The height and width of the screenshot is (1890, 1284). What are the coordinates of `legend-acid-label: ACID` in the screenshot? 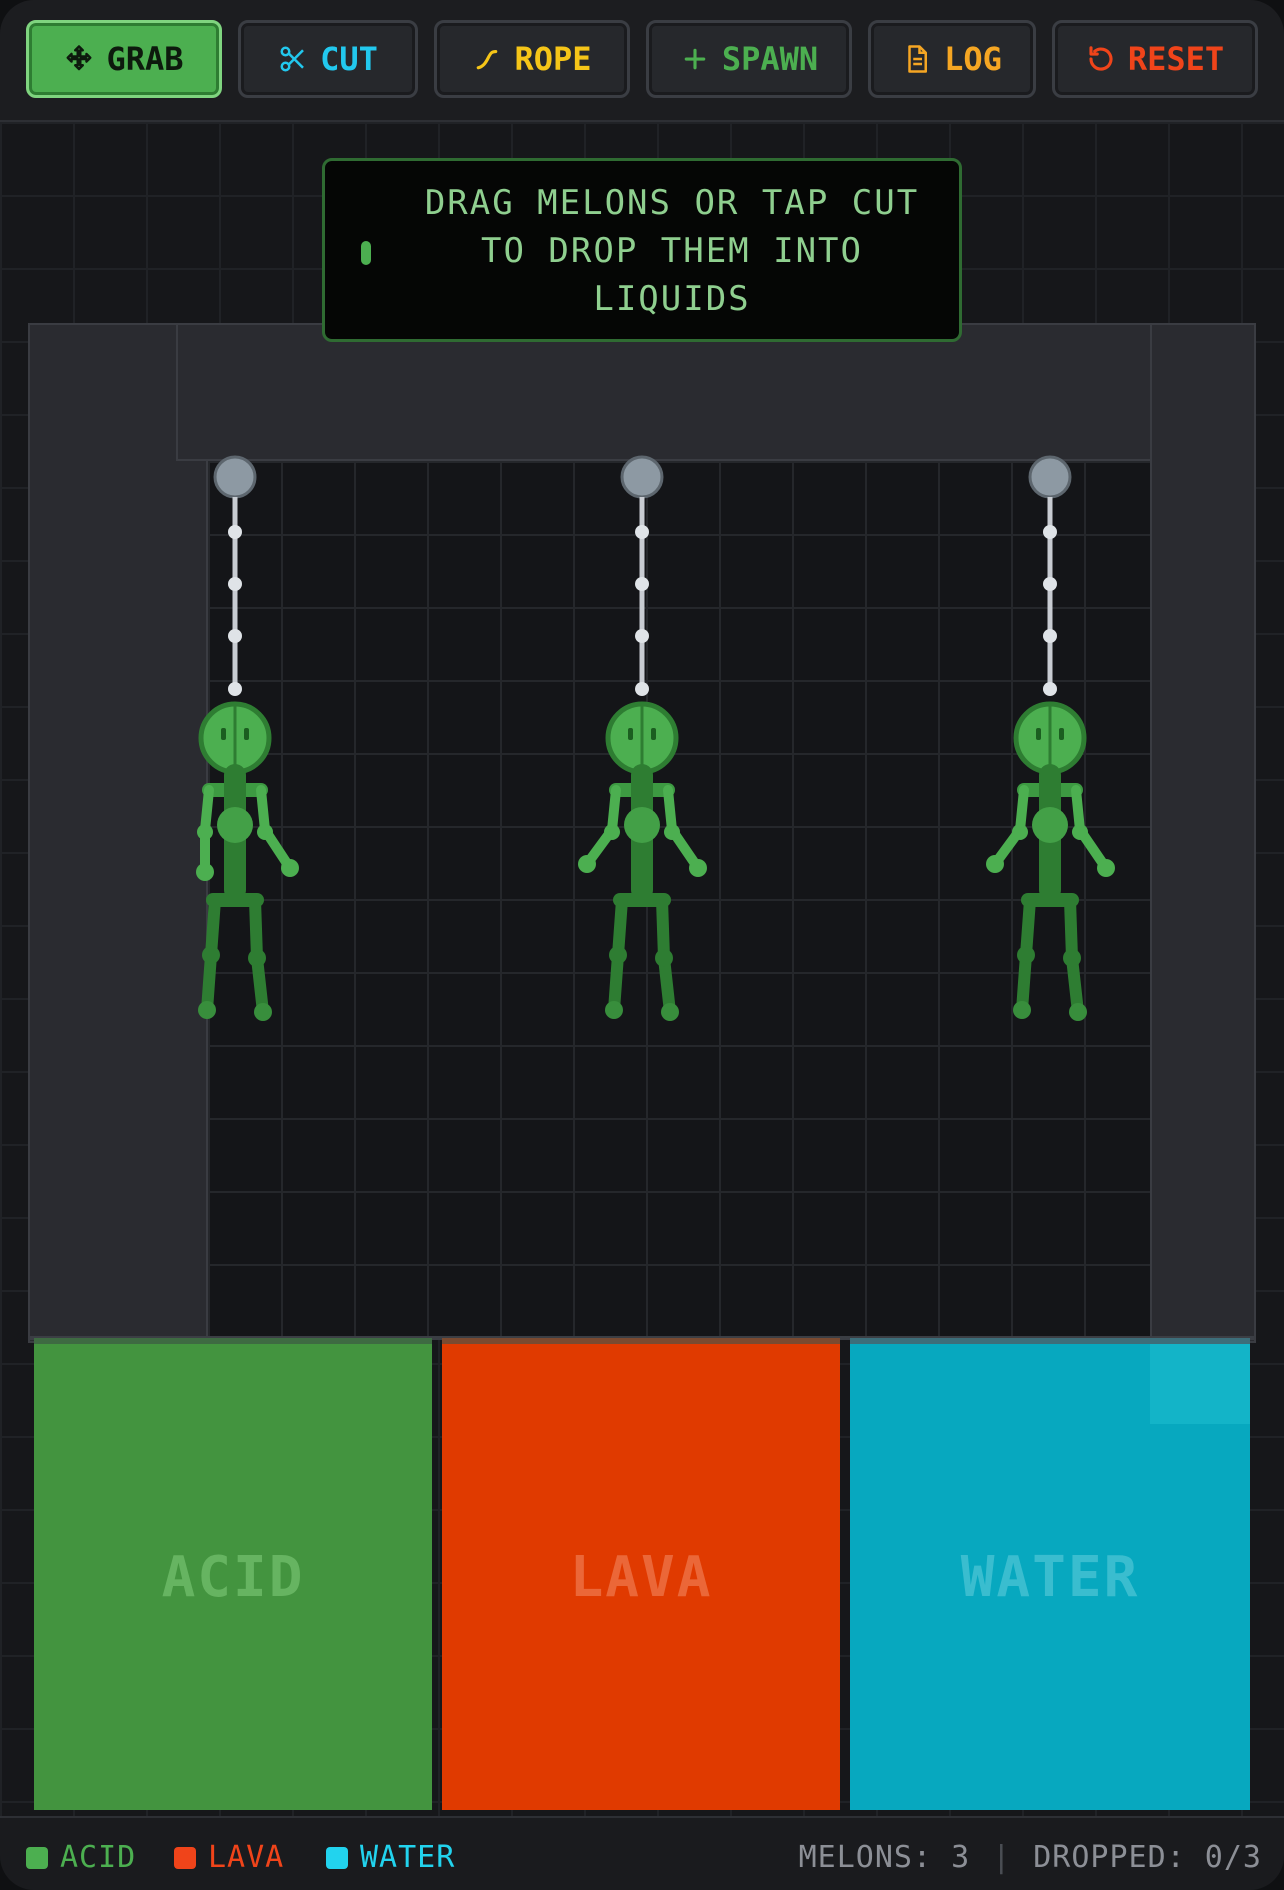 It's located at (98, 1857).